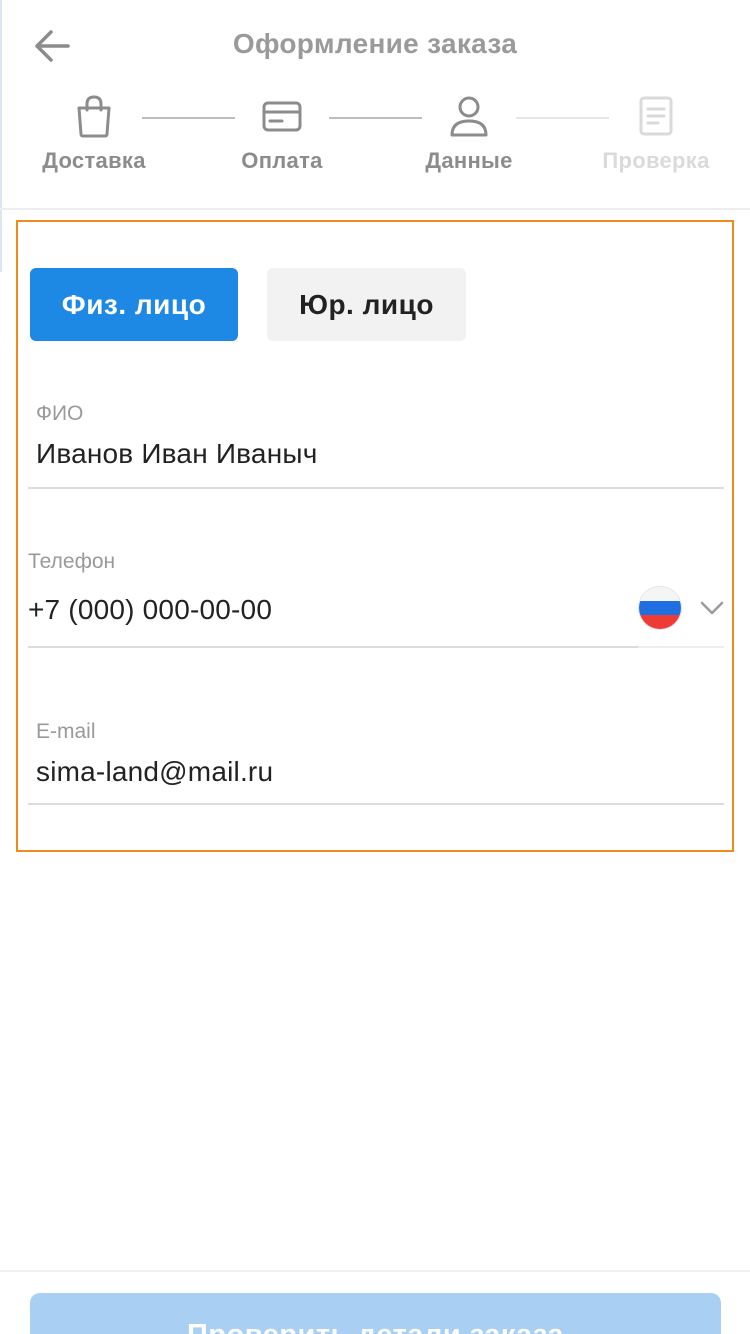 The image size is (750, 1334). Describe the element at coordinates (656, 160) in the screenshot. I see `step-label: Проверка` at that location.